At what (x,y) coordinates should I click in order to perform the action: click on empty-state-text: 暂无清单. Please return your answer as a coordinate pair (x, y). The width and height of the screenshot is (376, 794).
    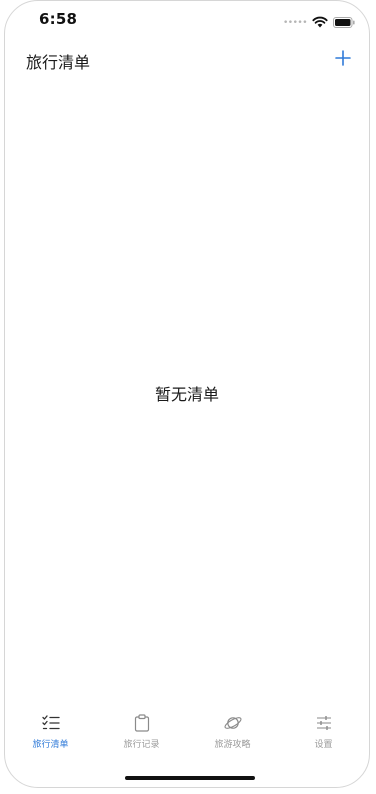
    Looking at the image, I should click on (186, 394).